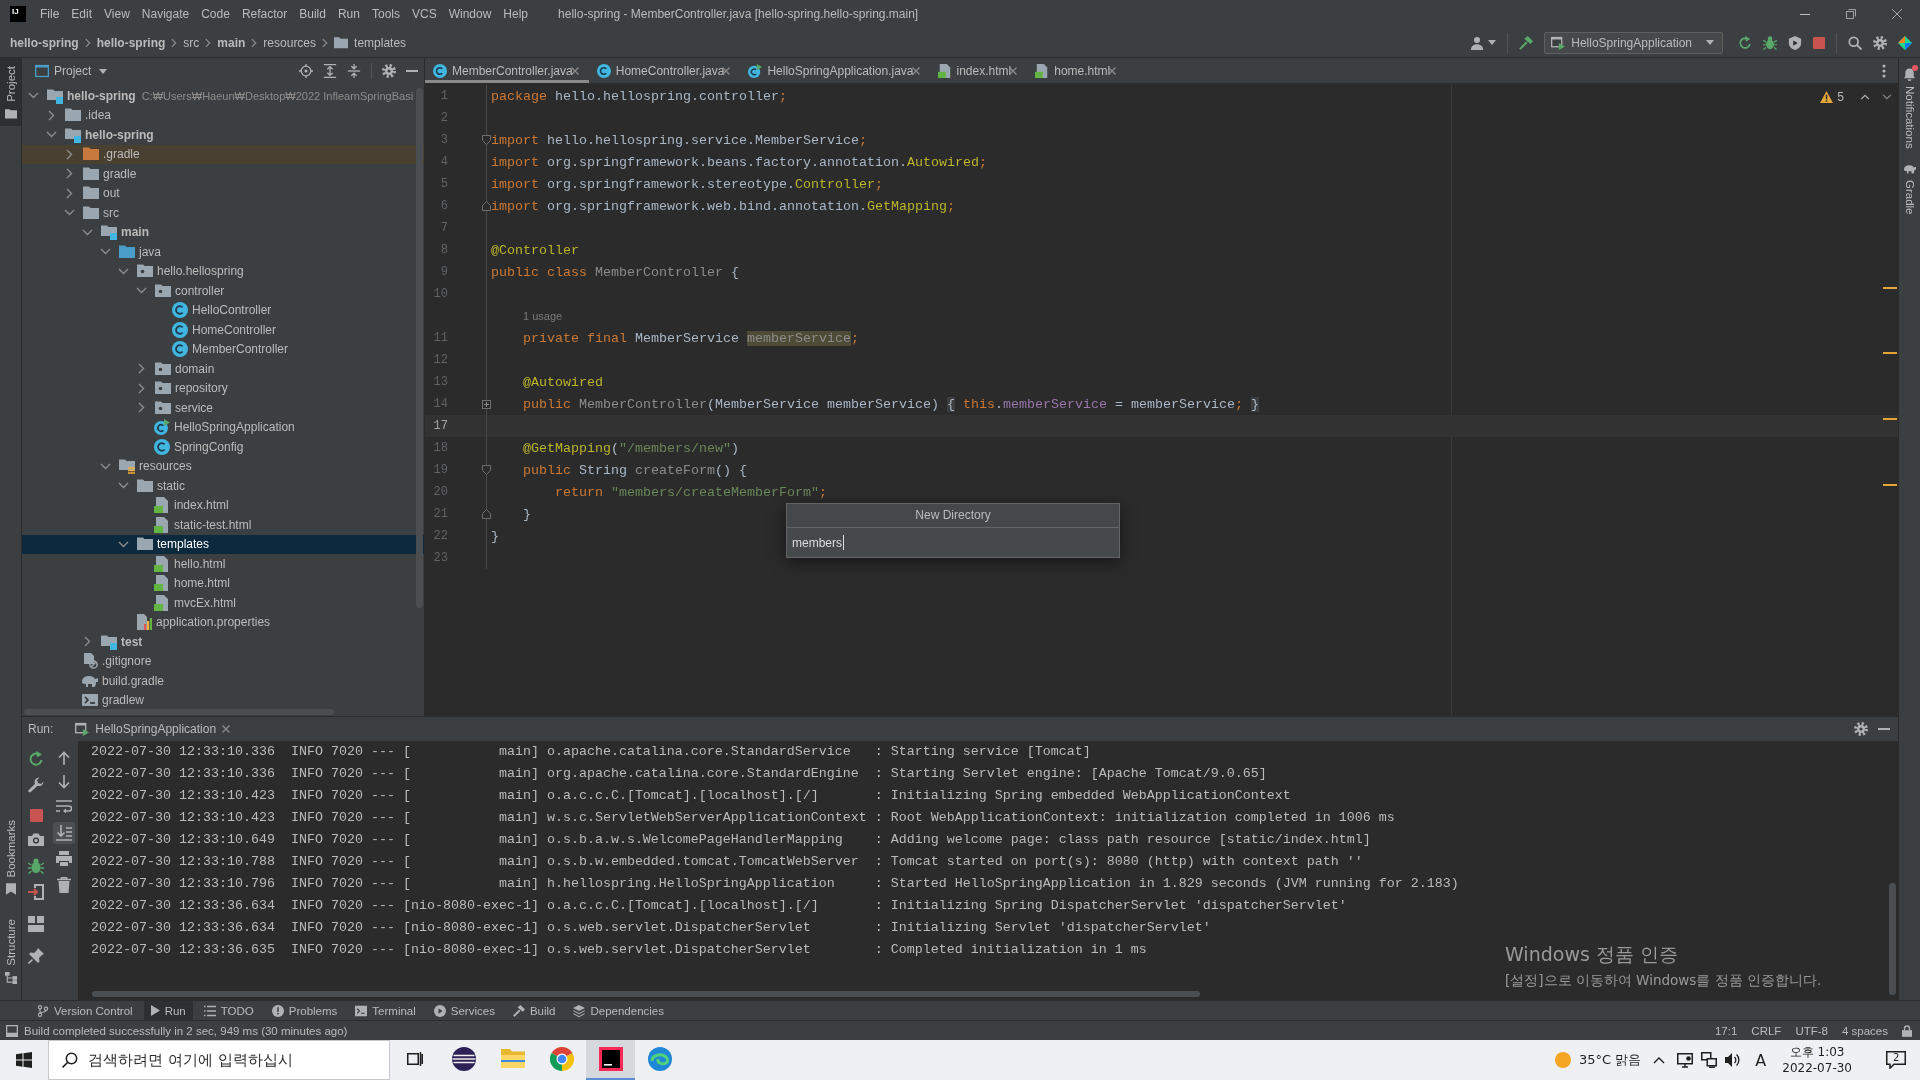  What do you see at coordinates (223, 154) in the screenshot?
I see `tree-item: .gradle` at bounding box center [223, 154].